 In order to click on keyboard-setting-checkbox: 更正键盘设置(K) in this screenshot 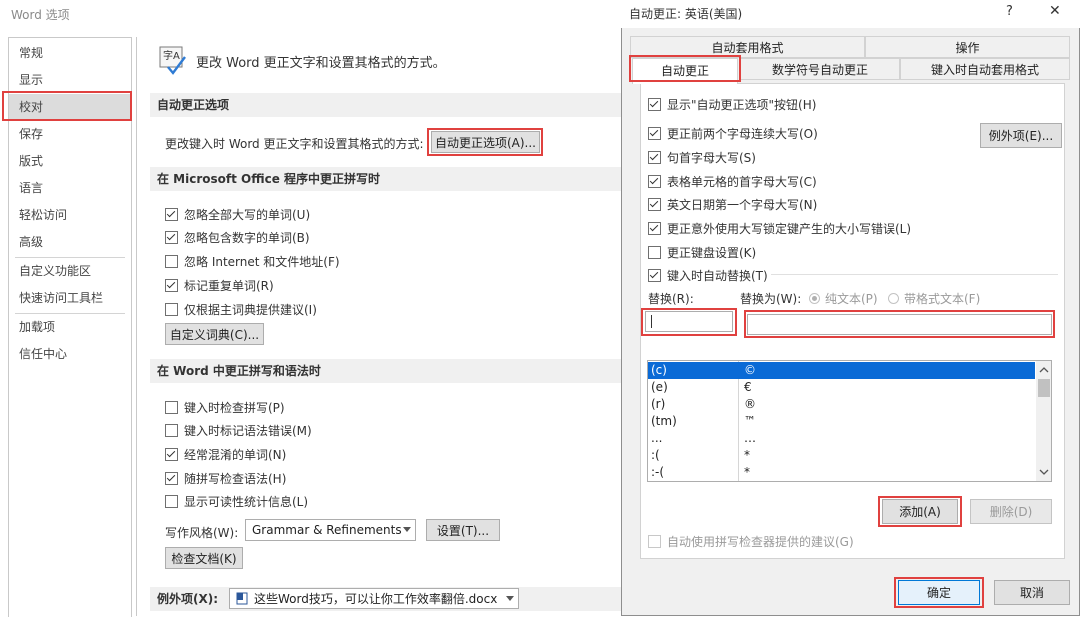, I will do `click(702, 252)`.